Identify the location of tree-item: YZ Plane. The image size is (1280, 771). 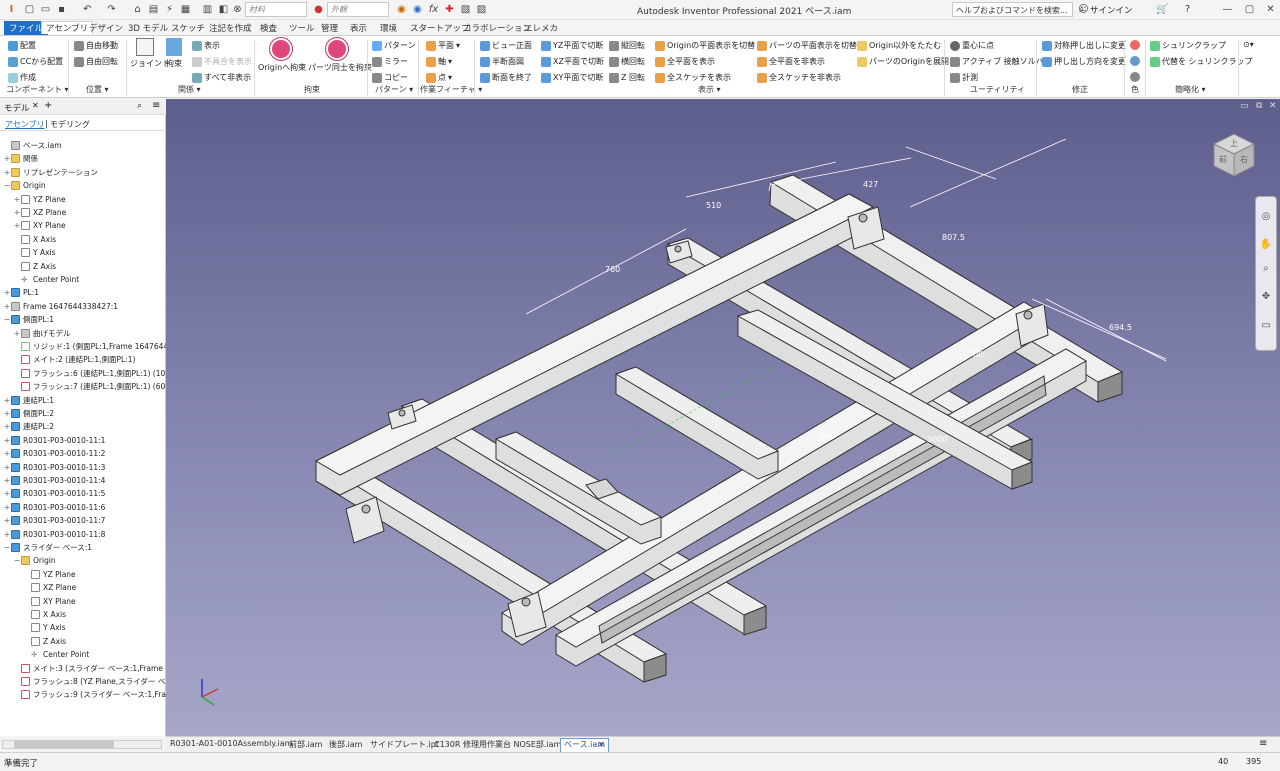
(49, 574).